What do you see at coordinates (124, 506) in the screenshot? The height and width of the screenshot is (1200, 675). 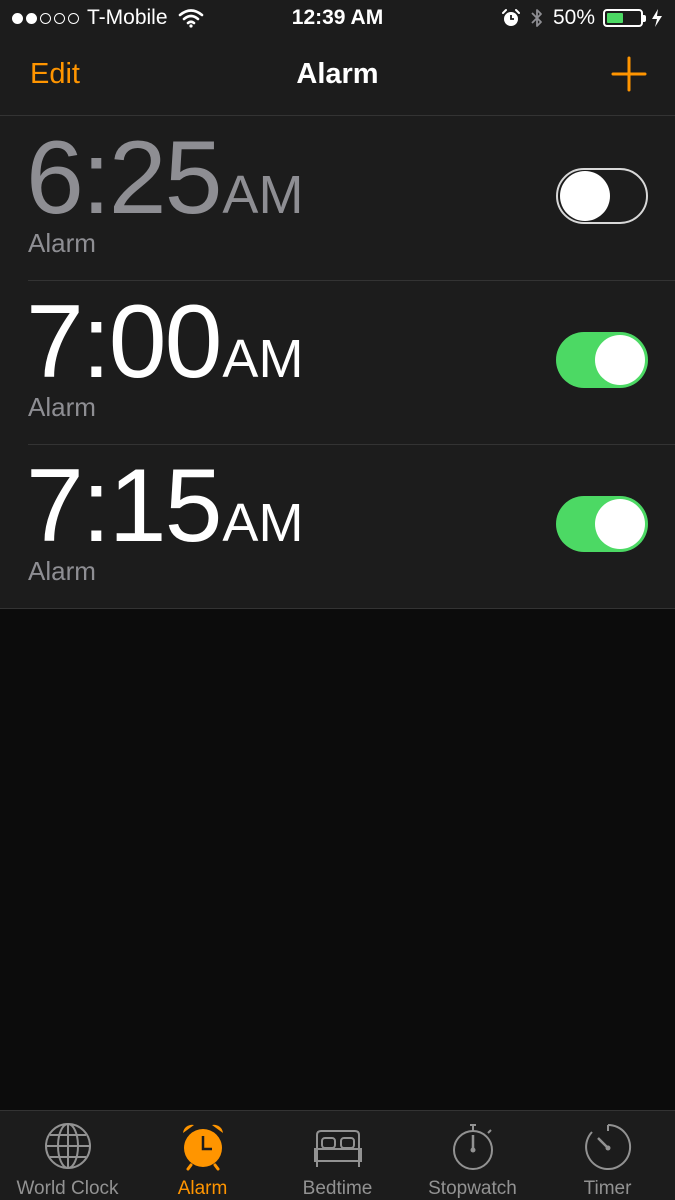 I see `alarm-time-digits: 7:15` at bounding box center [124, 506].